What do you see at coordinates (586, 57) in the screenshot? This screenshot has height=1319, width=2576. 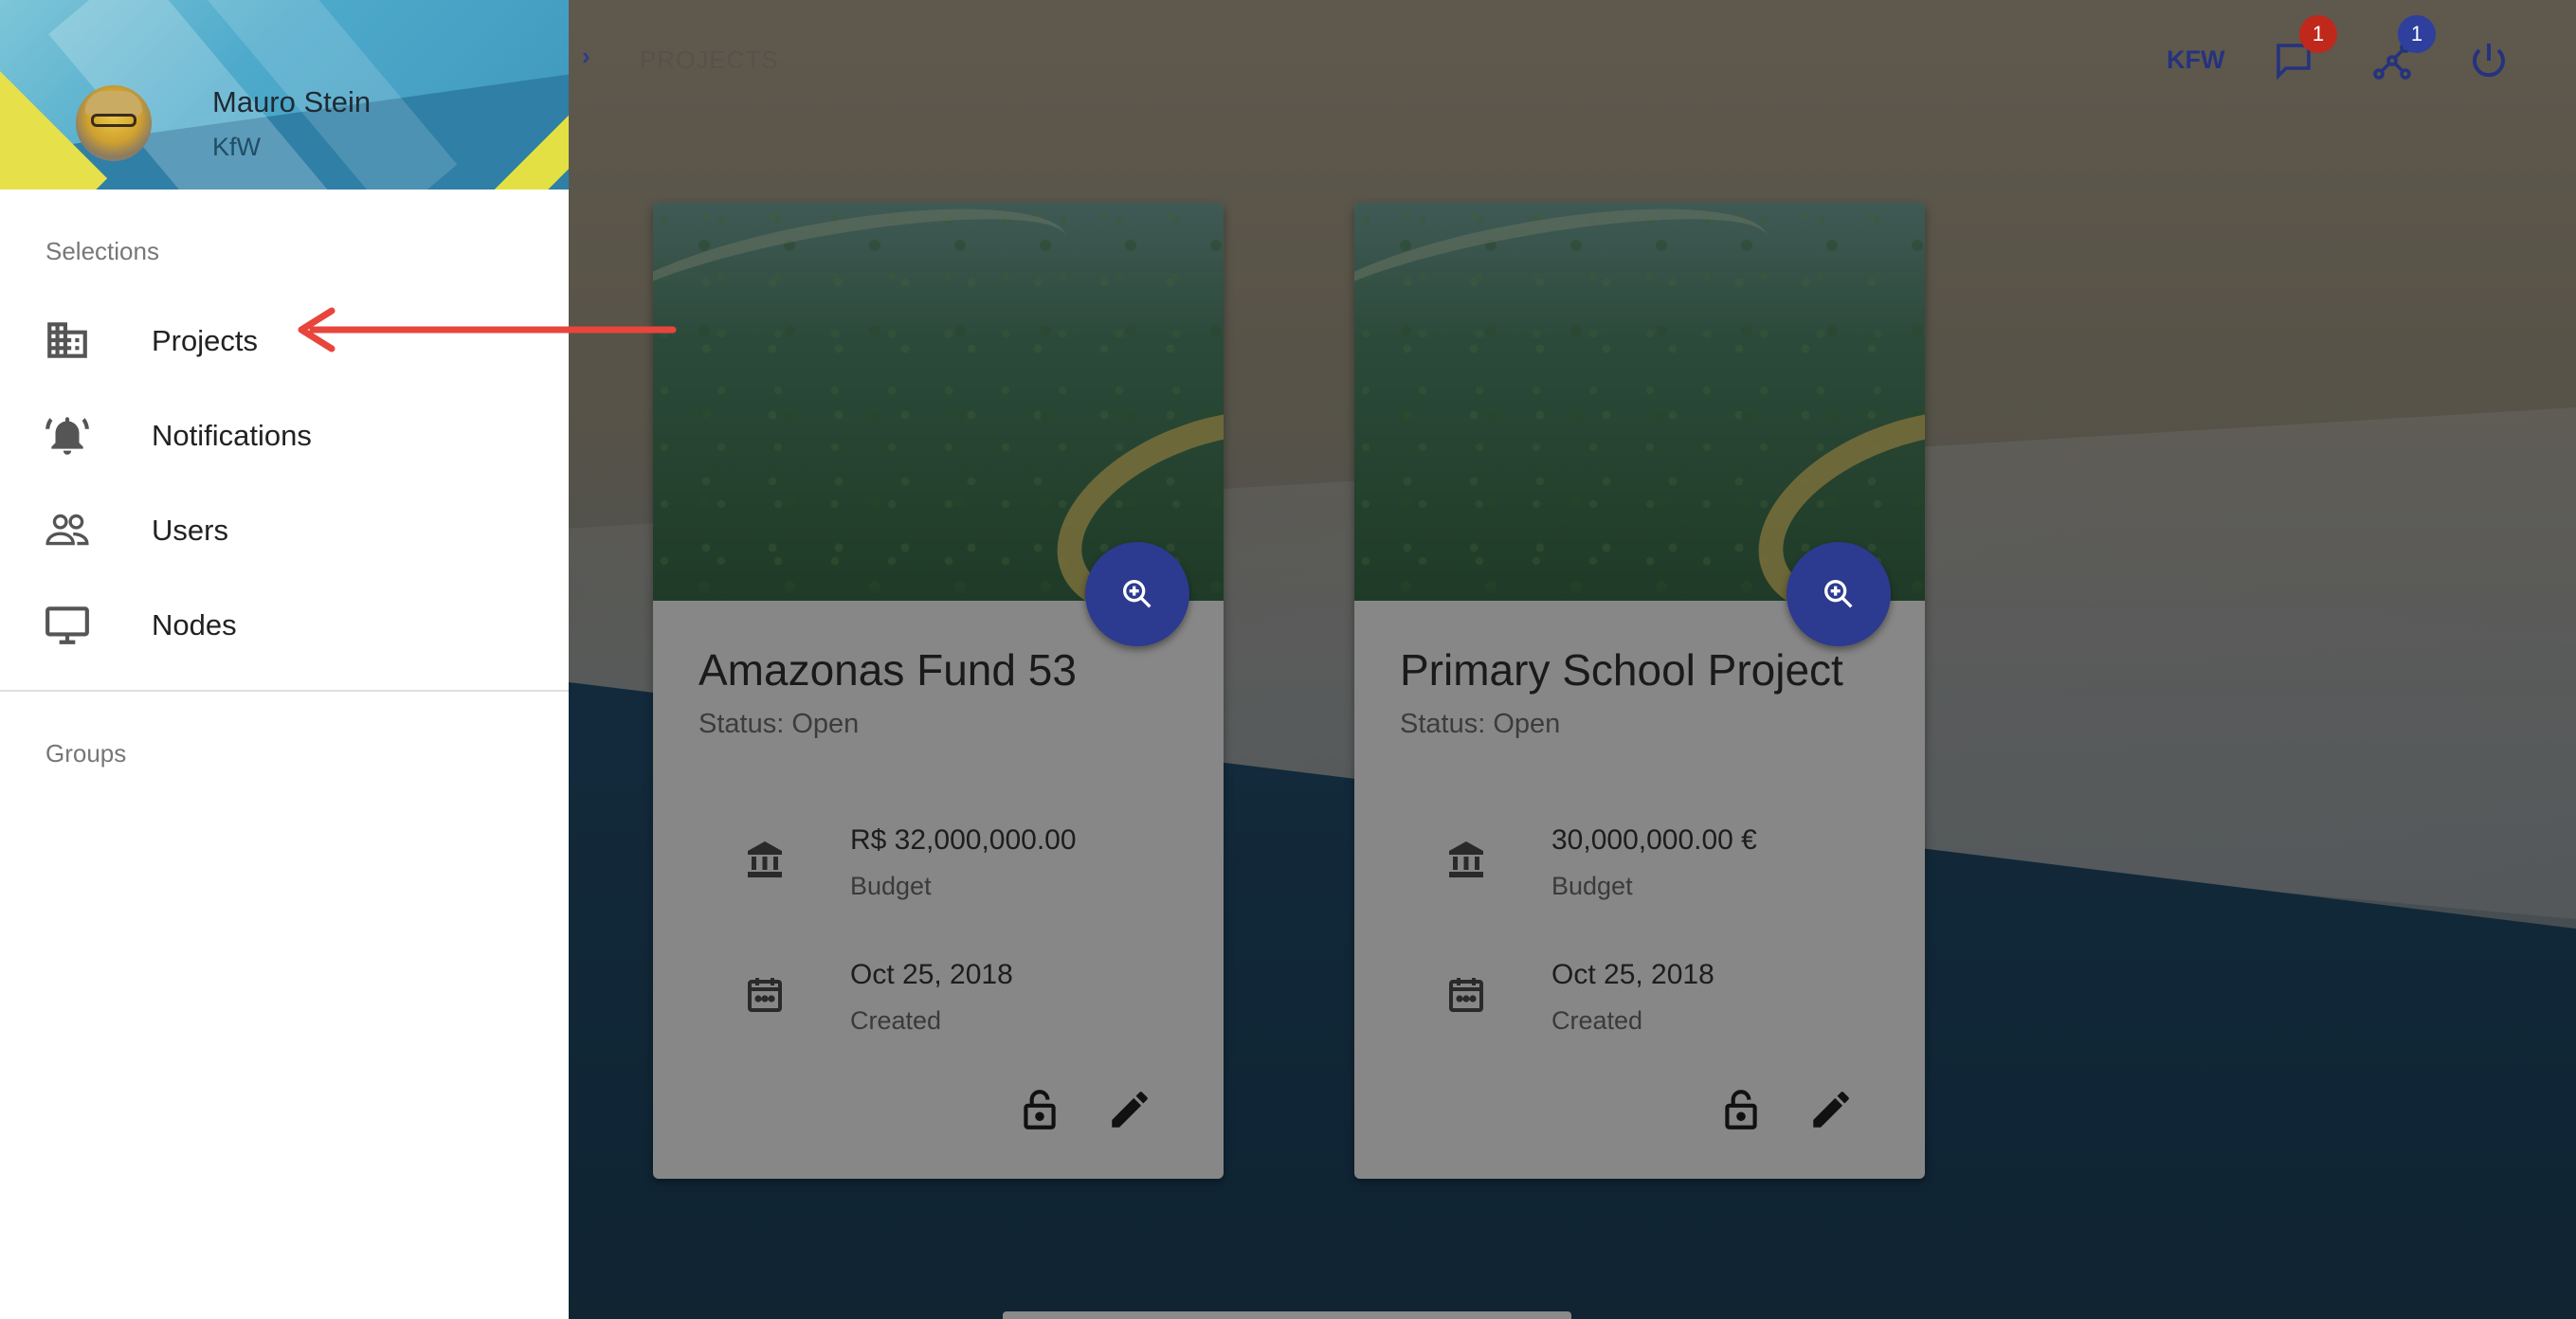 I see `breadcrumb-chevron-icon: ›` at bounding box center [586, 57].